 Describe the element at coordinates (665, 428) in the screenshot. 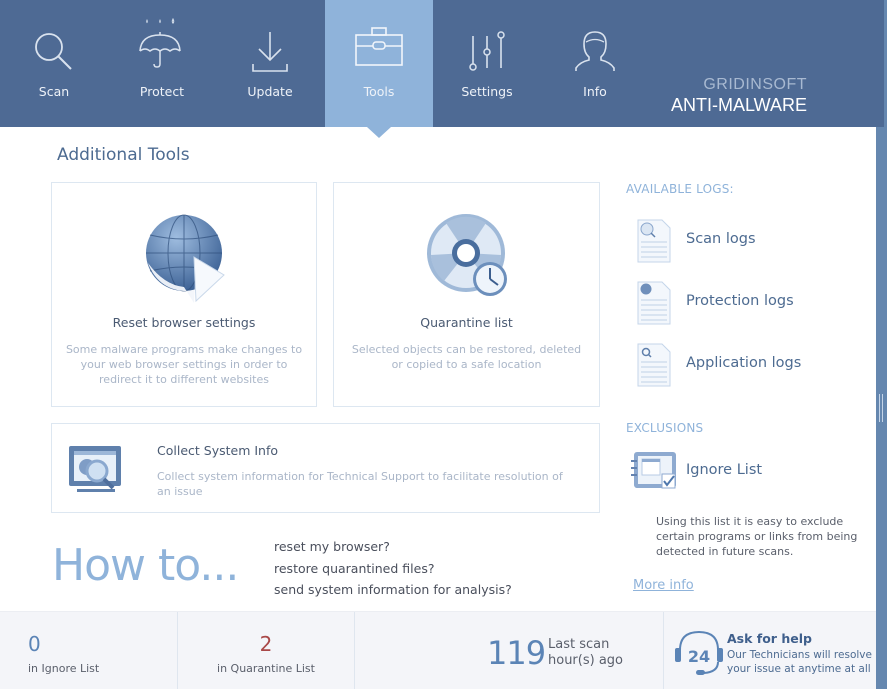

I see `exclusions-heading: EXCLUSIONS` at that location.